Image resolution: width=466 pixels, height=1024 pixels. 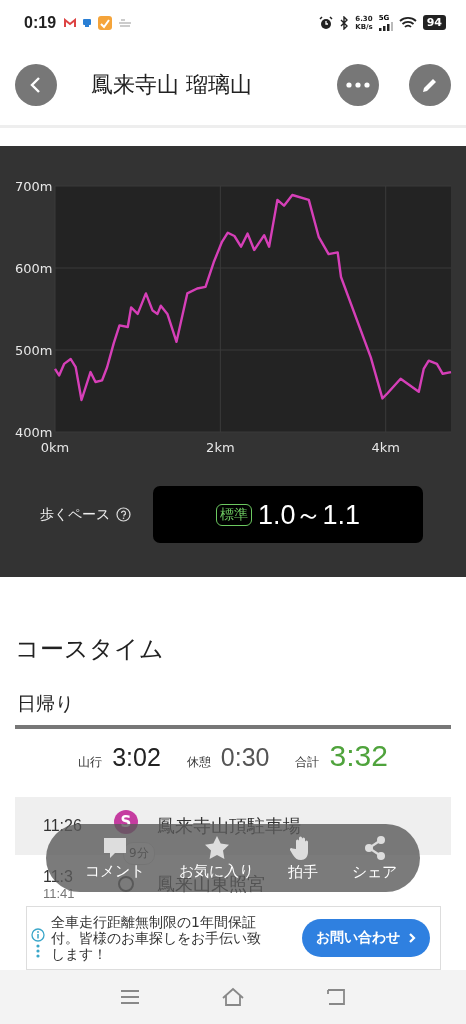 I want to click on axis-label: 0km, so click(x=55, y=447).